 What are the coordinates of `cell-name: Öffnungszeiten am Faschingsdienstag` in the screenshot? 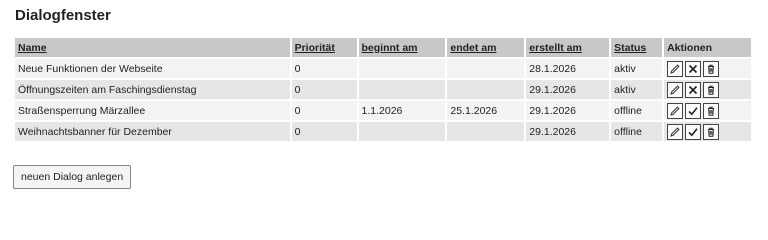 It's located at (153, 89).